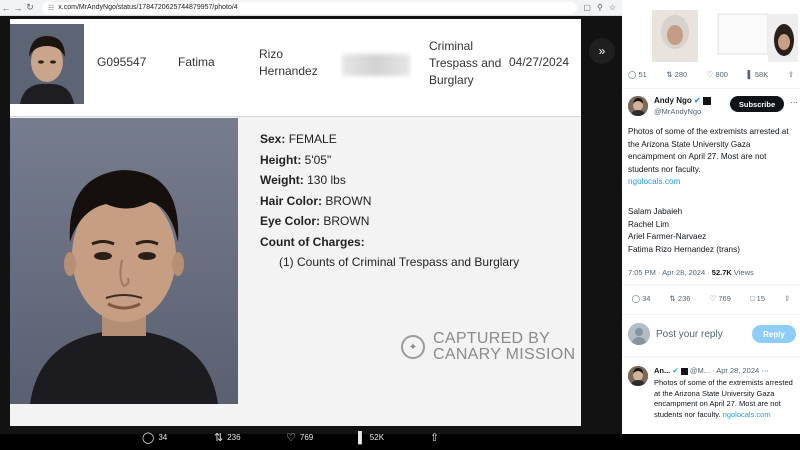 The height and width of the screenshot is (450, 800). I want to click on canary-logo-icon: ✦, so click(413, 347).